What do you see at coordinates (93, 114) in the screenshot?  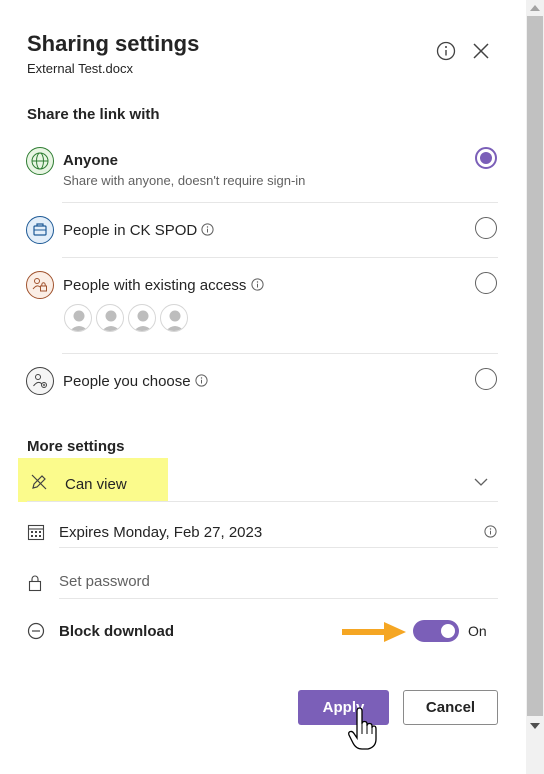 I see `share-link-section-title: Share the link with` at bounding box center [93, 114].